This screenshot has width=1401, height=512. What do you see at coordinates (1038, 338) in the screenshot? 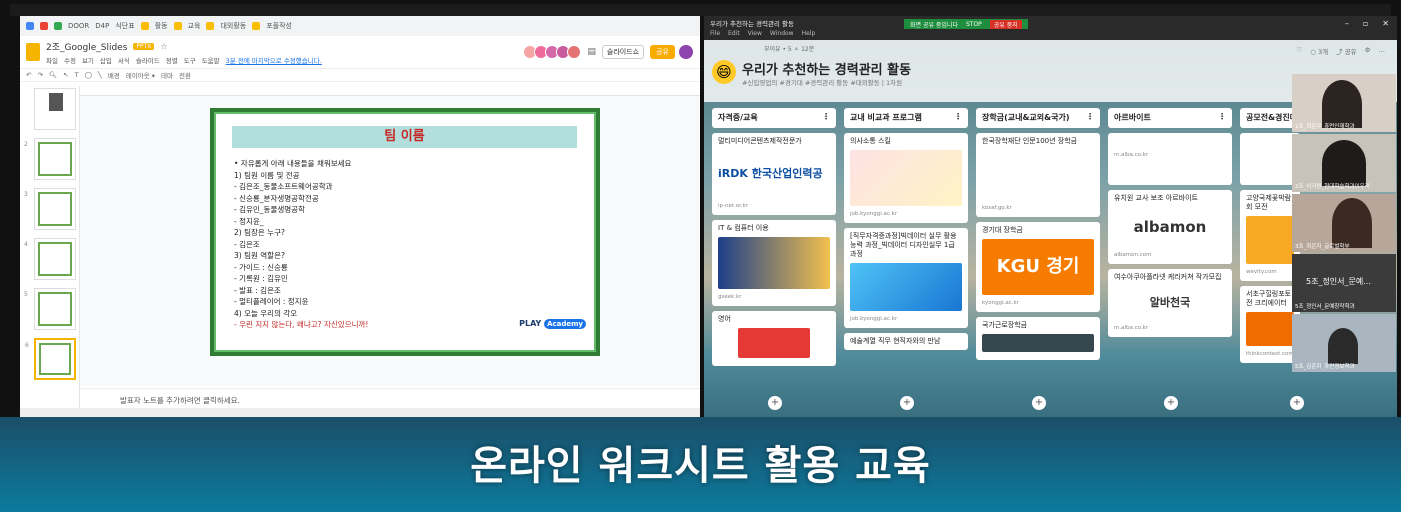
I see `padlet-card: 국가근로장학금` at bounding box center [1038, 338].